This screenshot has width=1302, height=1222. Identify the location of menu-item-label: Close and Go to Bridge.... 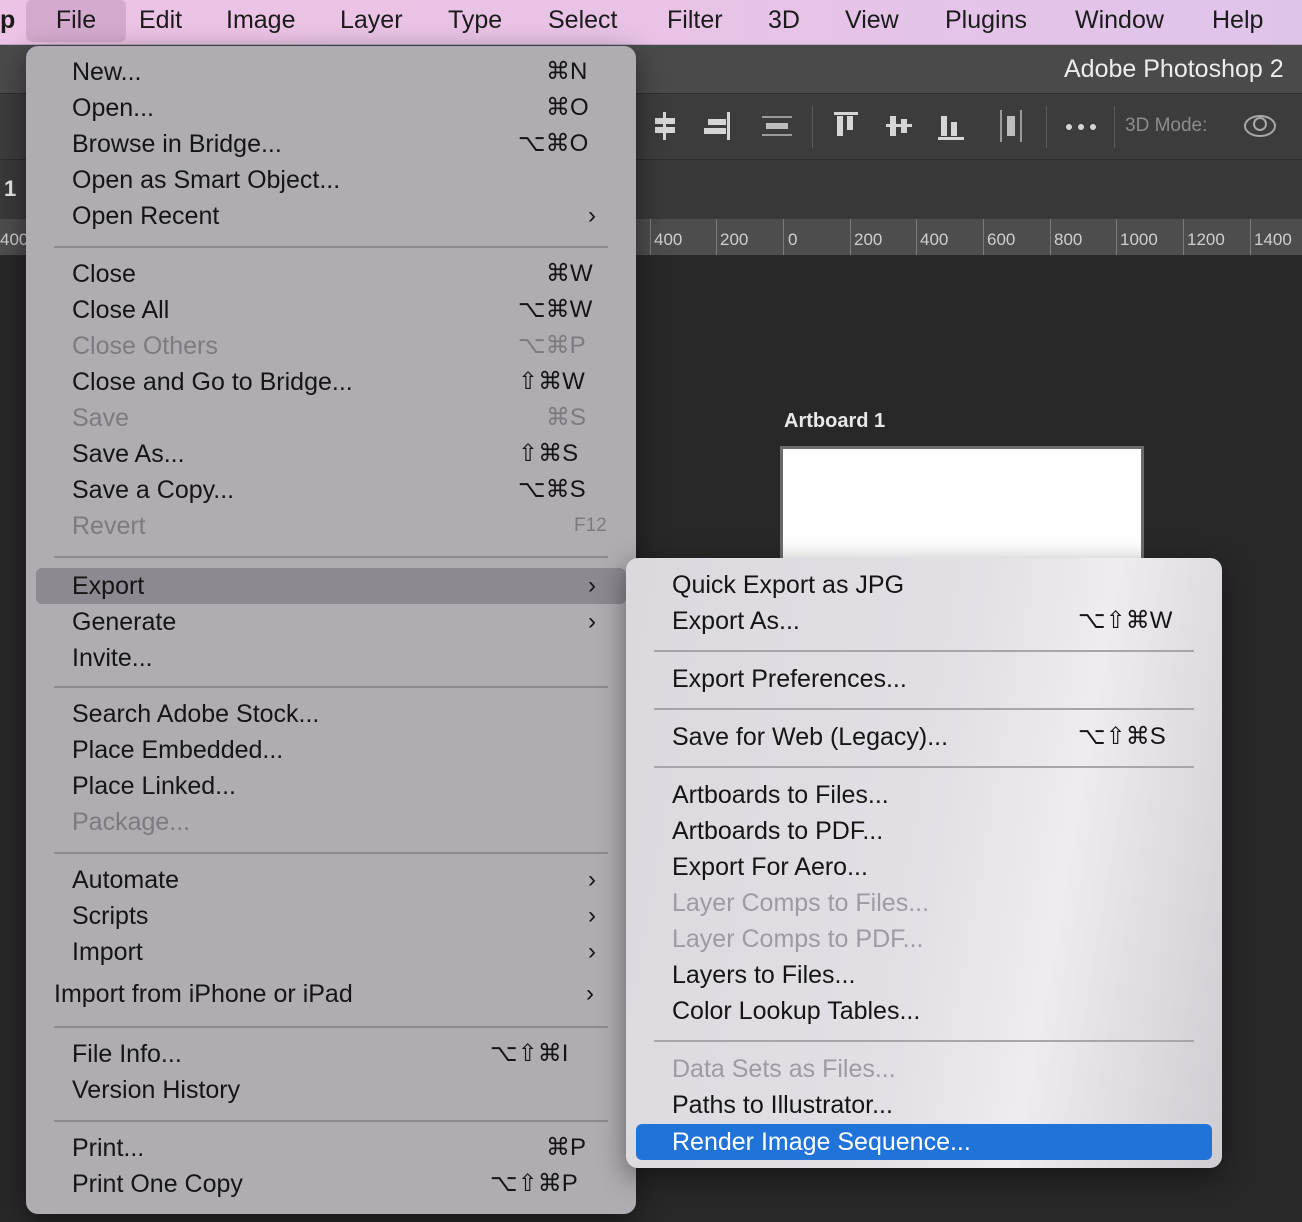
(212, 382).